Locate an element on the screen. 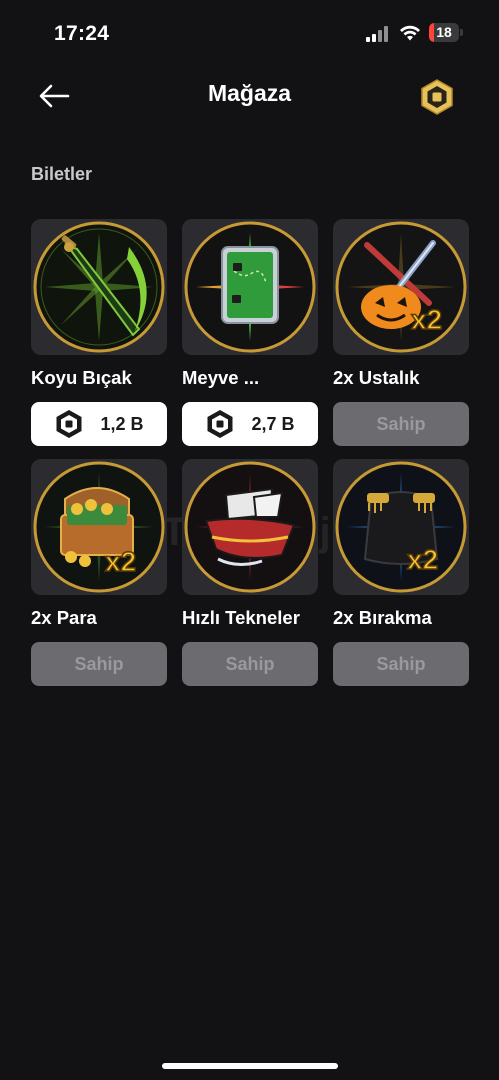 The image size is (499, 1080). dark-blade-icon is located at coordinates (99, 287).